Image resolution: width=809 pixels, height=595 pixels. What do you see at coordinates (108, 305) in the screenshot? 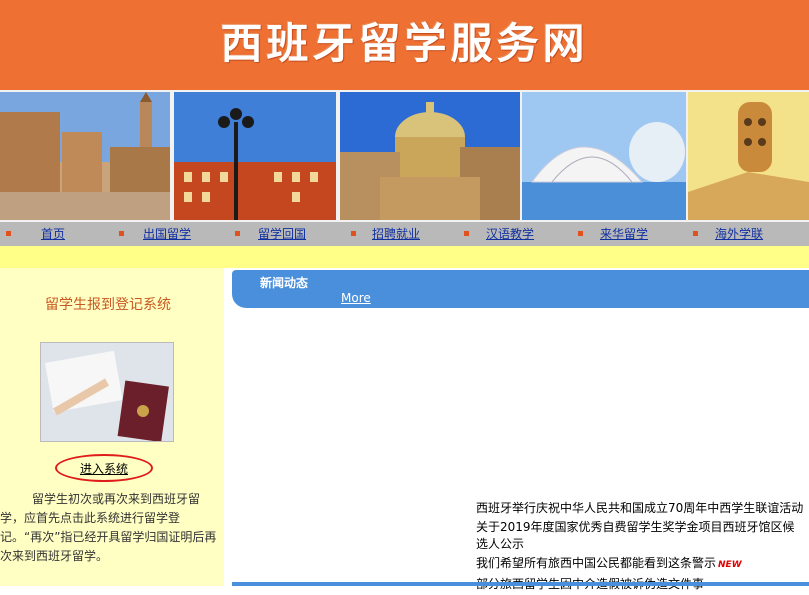
I see `registration-title: 留学生报到登记系统` at bounding box center [108, 305].